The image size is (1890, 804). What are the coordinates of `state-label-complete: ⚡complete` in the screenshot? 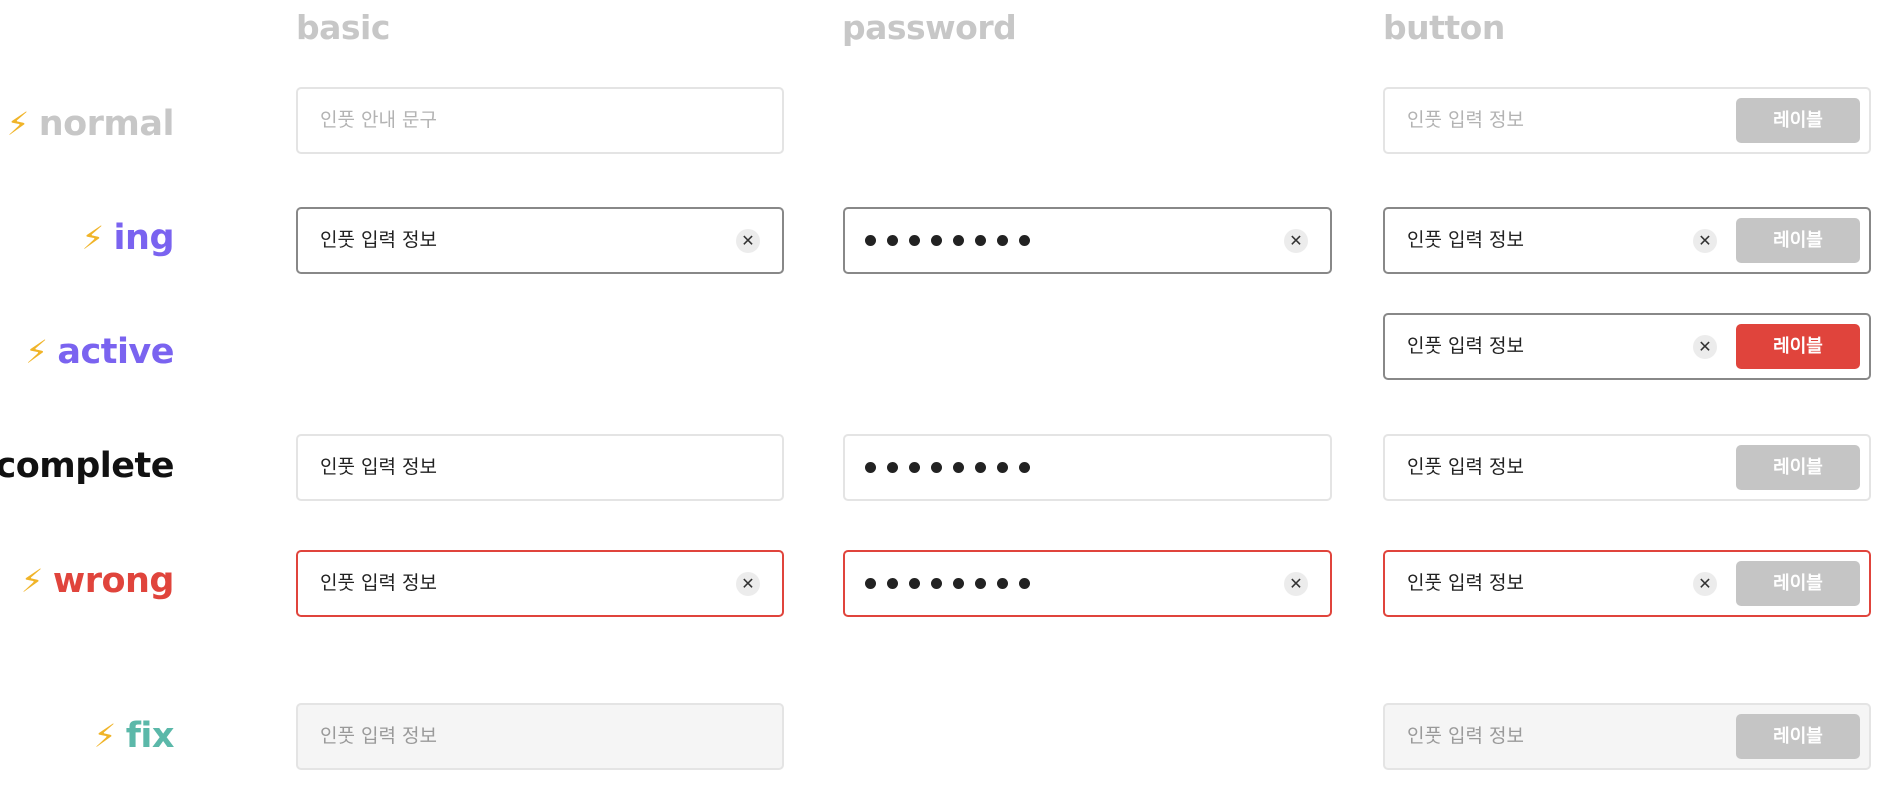 It's located at (87, 466).